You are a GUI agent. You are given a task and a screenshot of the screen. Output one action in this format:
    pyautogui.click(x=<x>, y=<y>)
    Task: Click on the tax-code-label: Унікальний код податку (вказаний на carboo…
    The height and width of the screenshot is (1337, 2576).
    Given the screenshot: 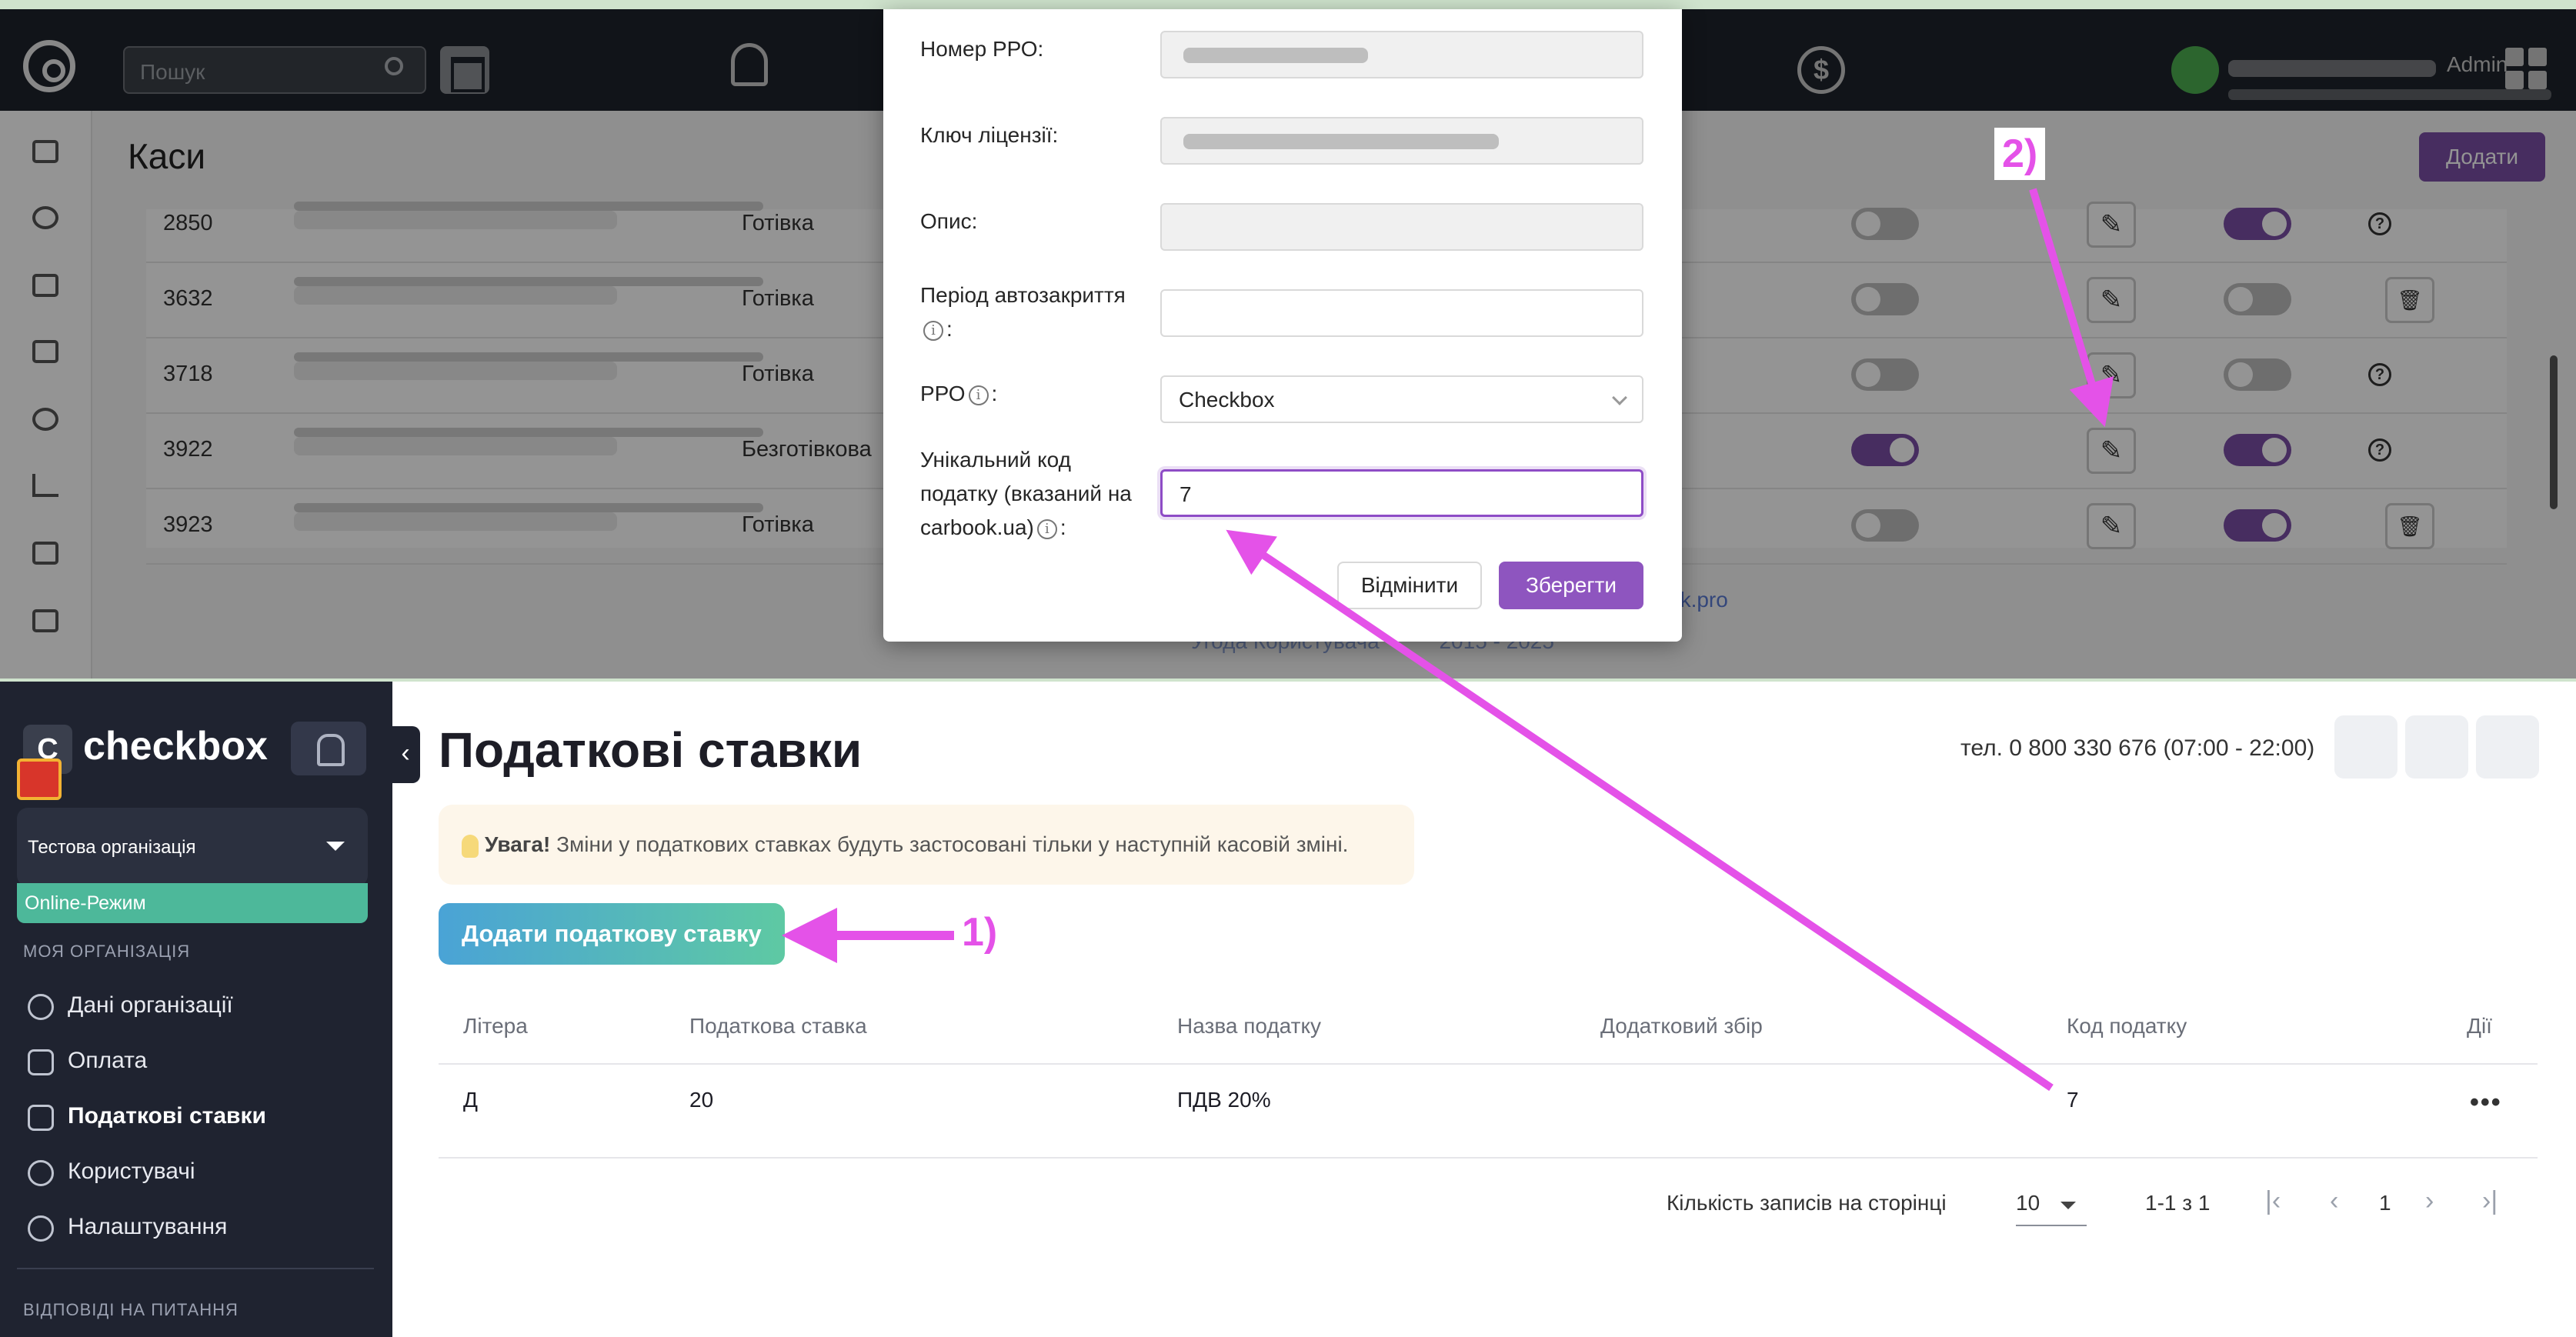 What is the action you would take?
    pyautogui.click(x=1026, y=493)
    